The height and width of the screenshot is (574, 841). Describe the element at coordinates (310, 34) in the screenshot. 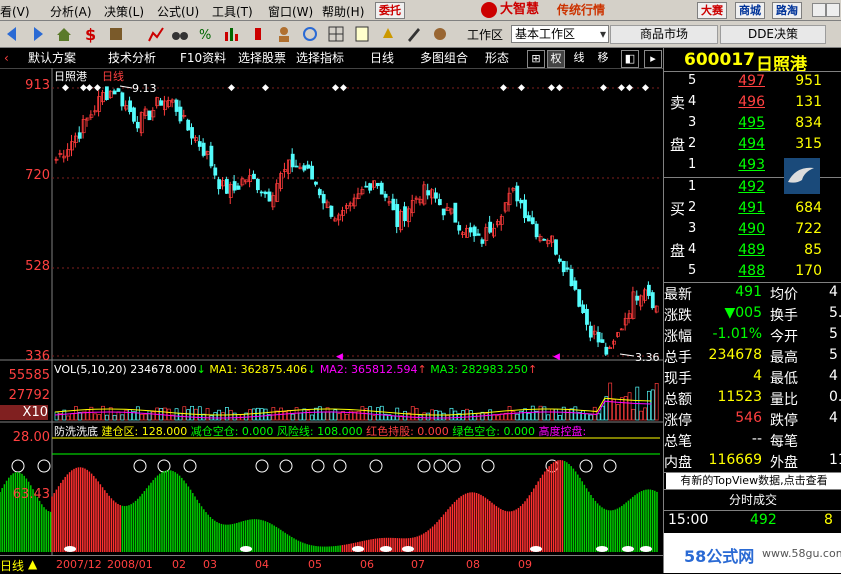

I see `refresh-icon` at that location.